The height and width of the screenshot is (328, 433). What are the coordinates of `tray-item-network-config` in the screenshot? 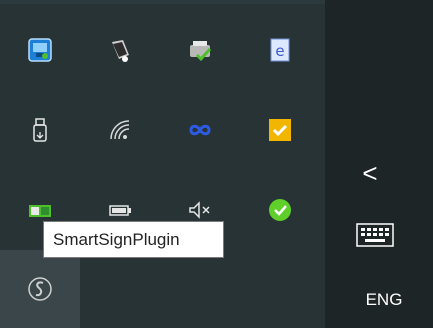 It's located at (40, 50).